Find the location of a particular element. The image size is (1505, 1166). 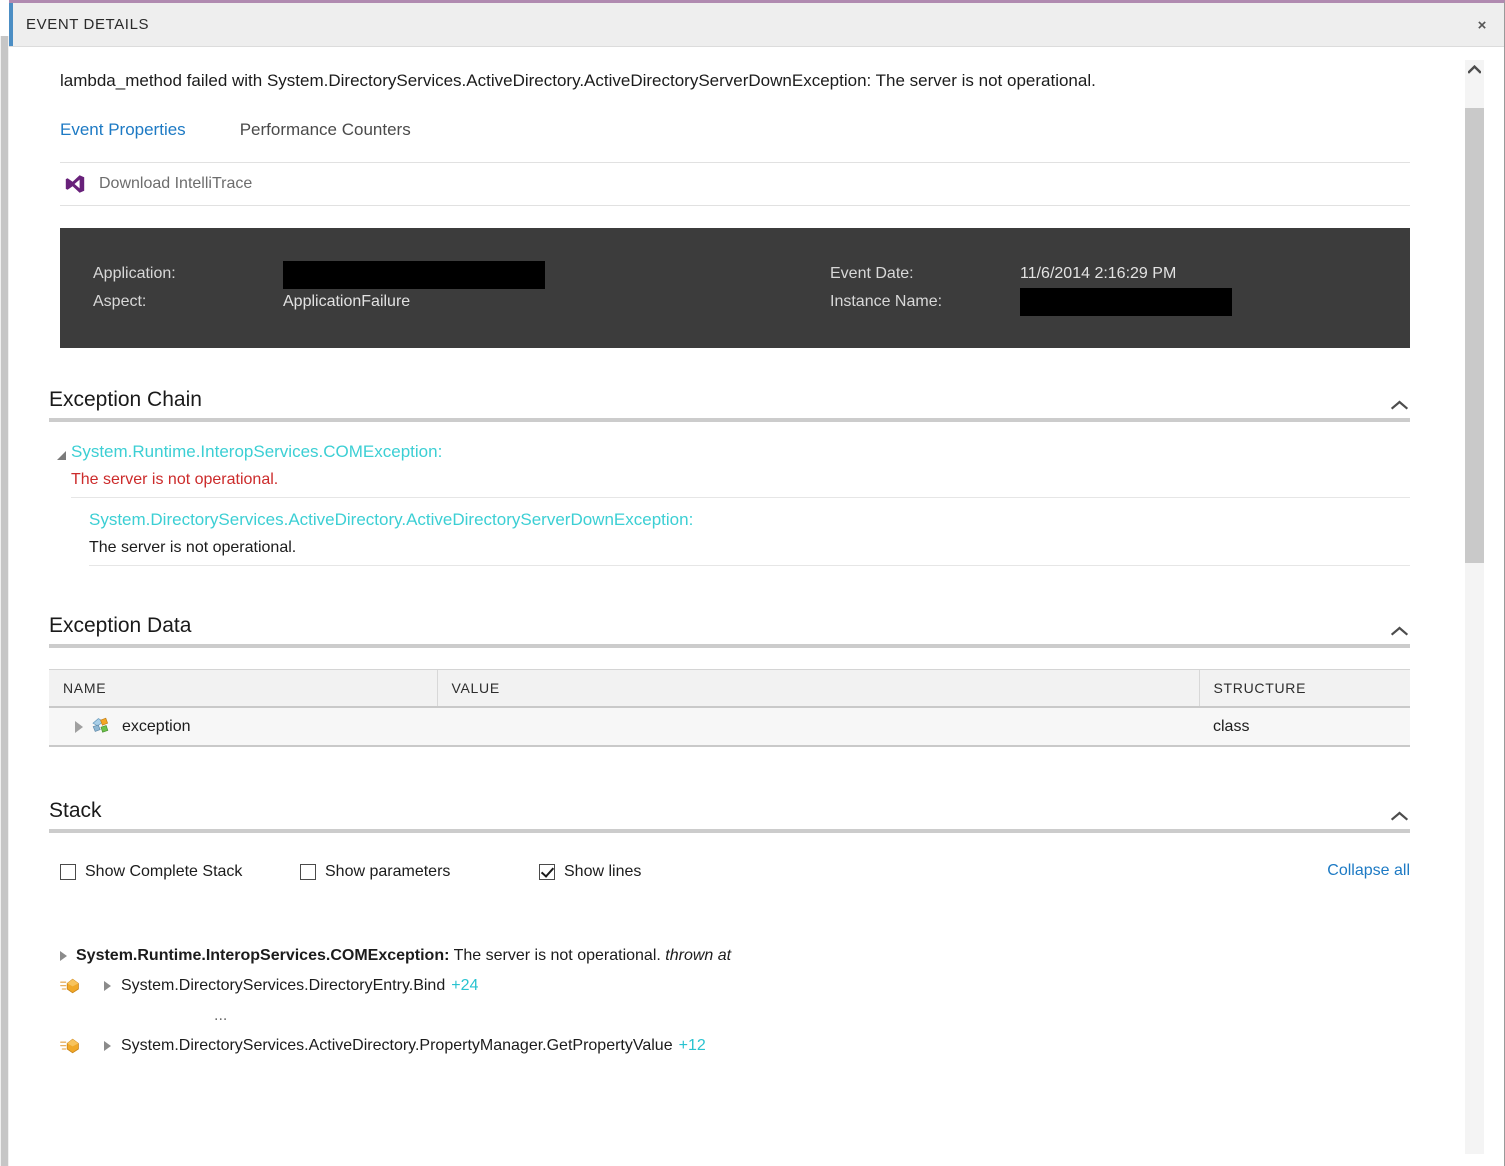

application-label: Application: is located at coordinates (134, 274).